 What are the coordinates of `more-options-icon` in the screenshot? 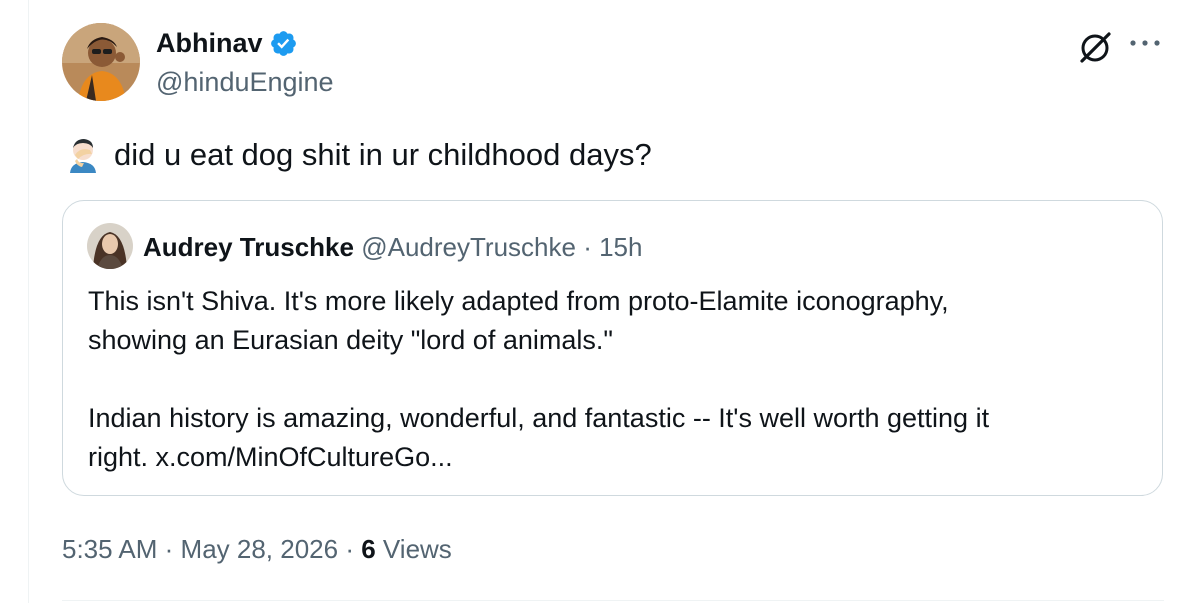 It's located at (1145, 43).